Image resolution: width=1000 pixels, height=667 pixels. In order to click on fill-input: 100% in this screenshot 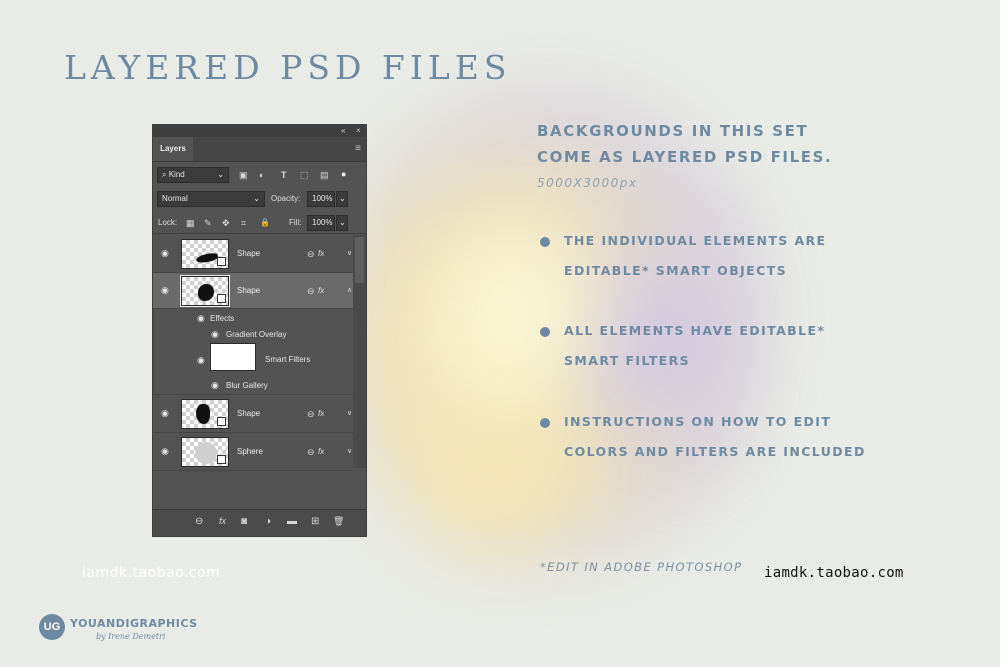, I will do `click(321, 223)`.